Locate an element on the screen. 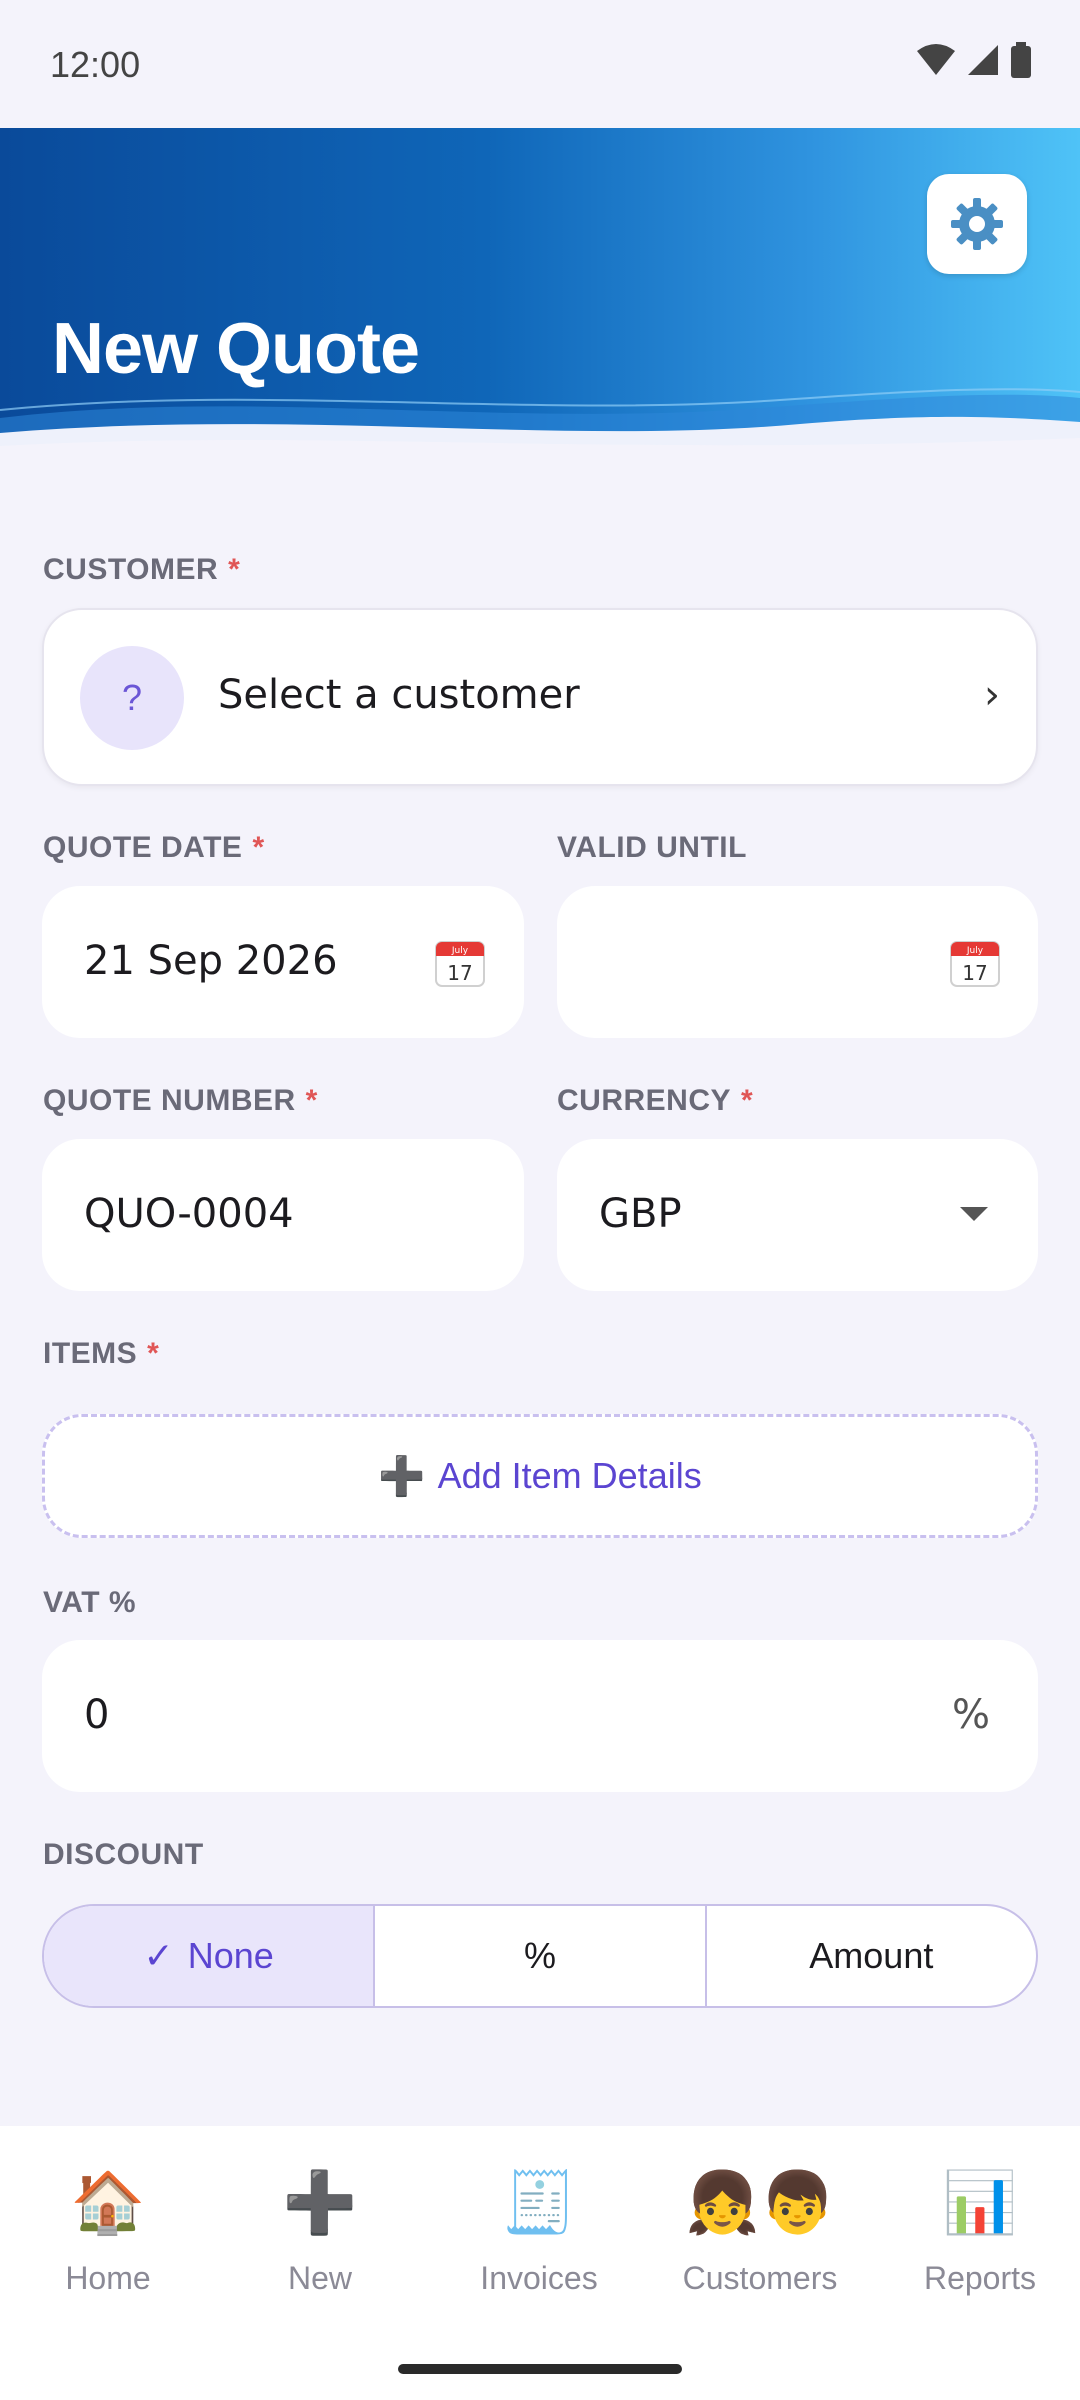  header-waves is located at coordinates (540, 428).